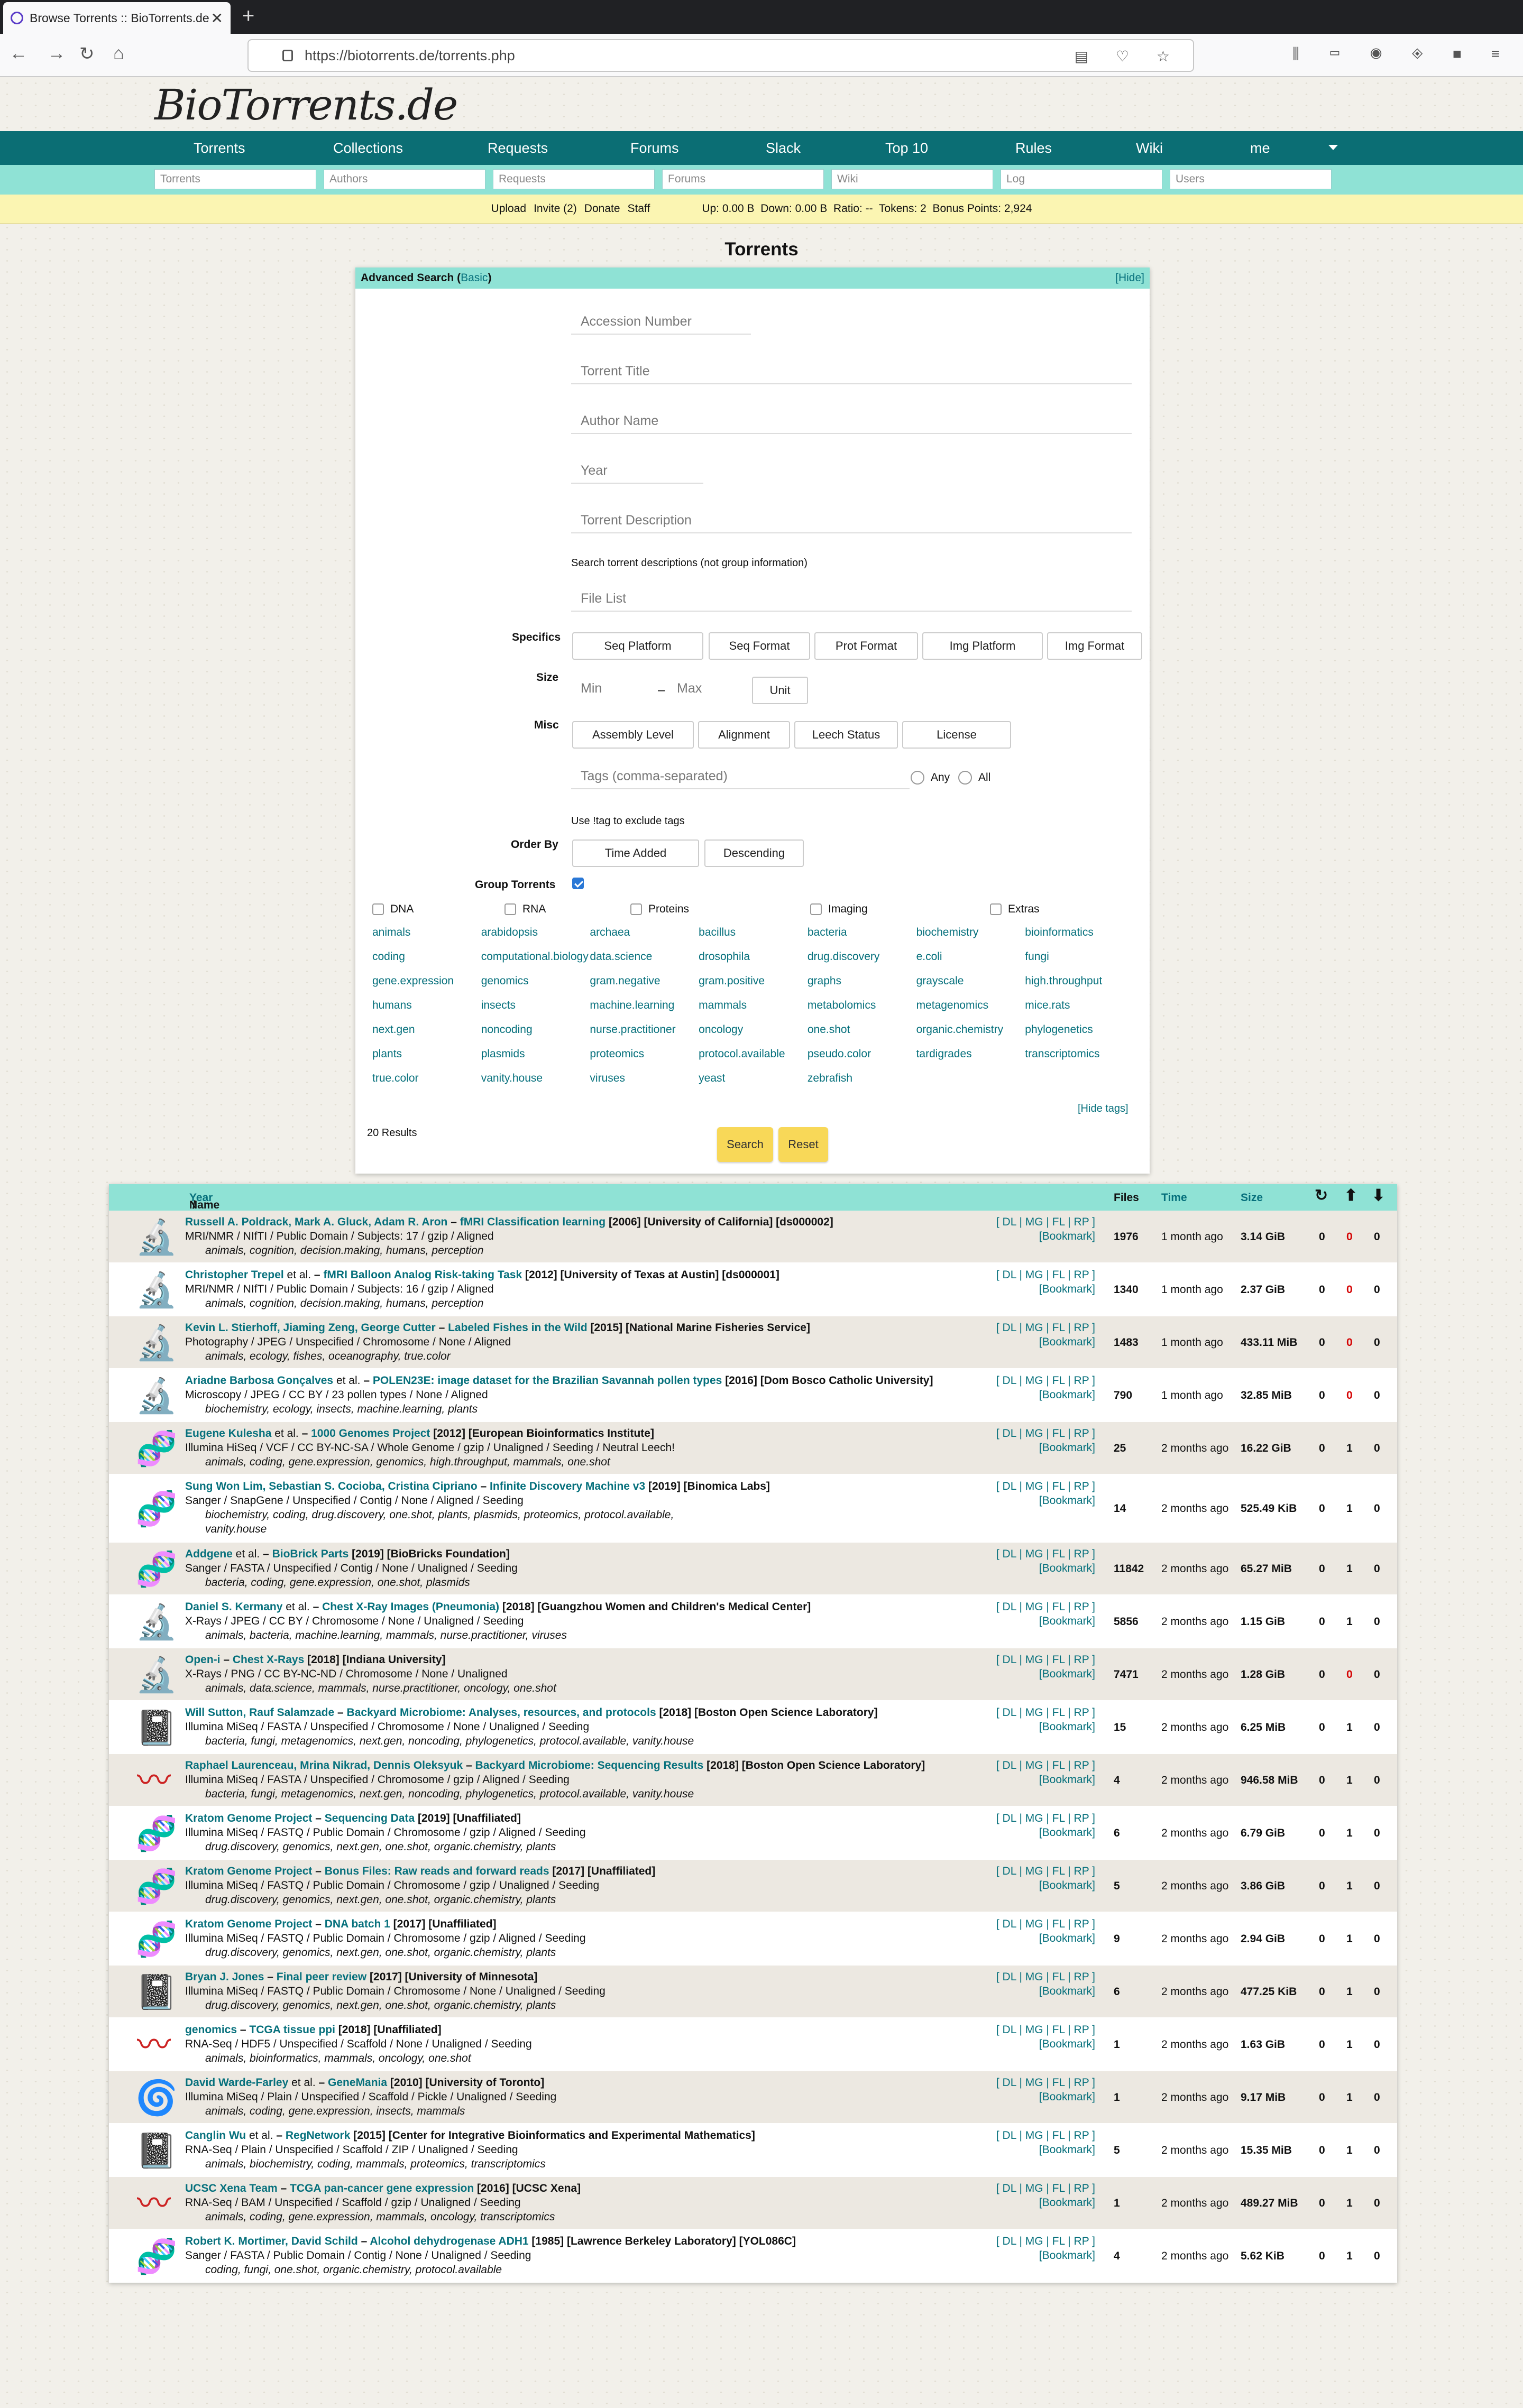 This screenshot has height=2408, width=1523. I want to click on torrent-authors: Bryan J. Jones, so click(224, 1977).